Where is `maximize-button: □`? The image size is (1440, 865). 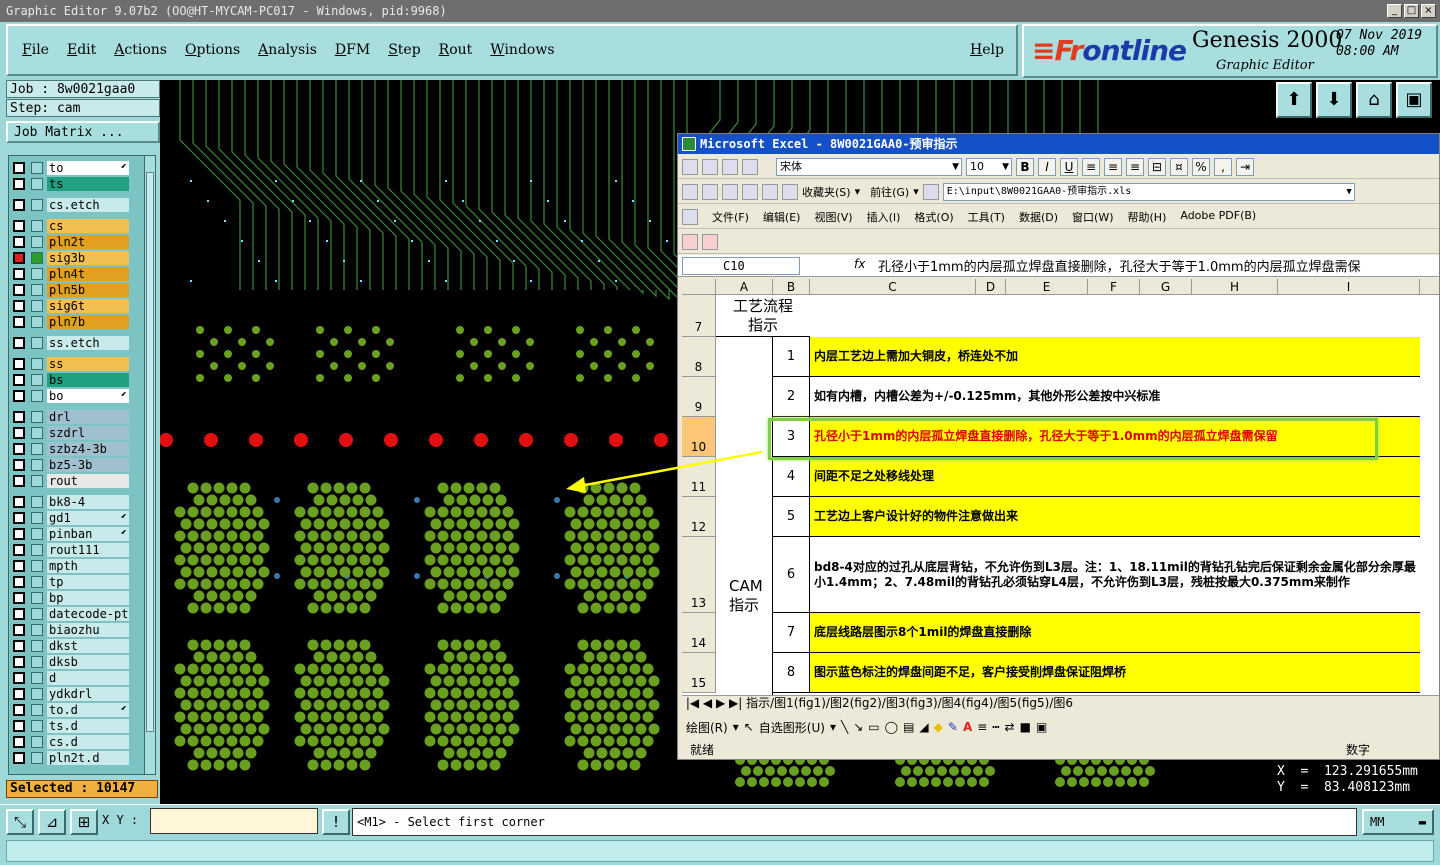
maximize-button: □ is located at coordinates (1411, 11).